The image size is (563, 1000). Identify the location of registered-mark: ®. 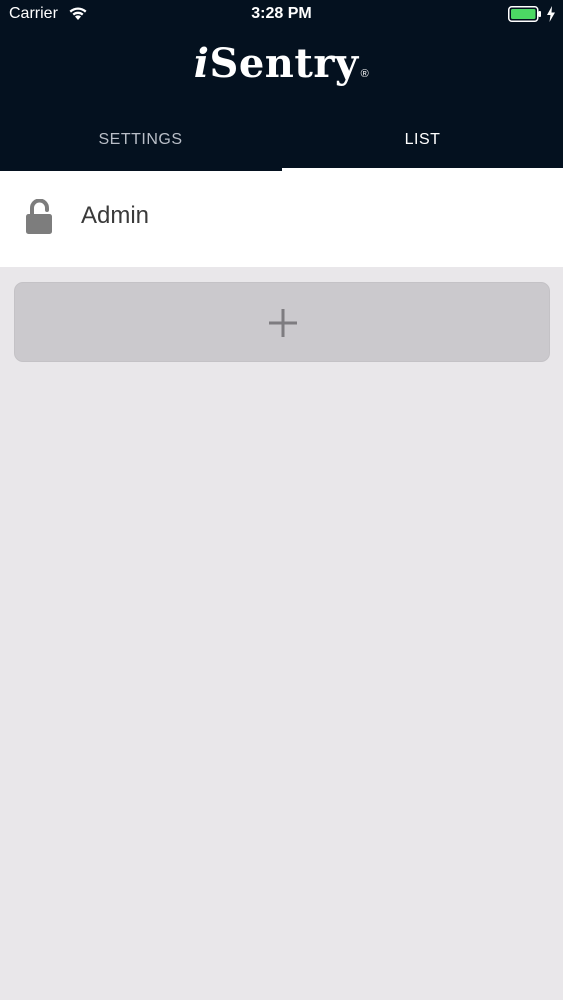
(365, 74).